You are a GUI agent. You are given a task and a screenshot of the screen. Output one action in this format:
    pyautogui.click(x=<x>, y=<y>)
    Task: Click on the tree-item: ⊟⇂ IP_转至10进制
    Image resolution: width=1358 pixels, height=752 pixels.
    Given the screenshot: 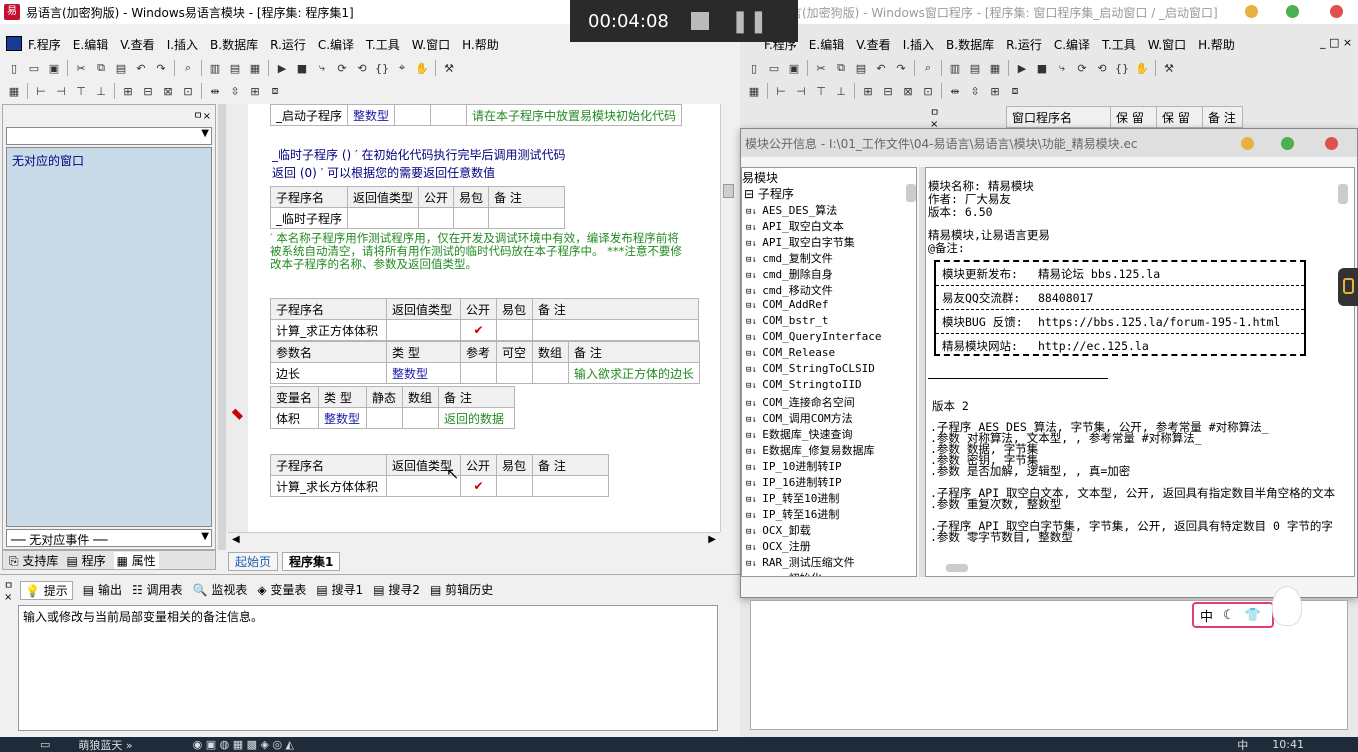 What is the action you would take?
    pyautogui.click(x=821, y=498)
    